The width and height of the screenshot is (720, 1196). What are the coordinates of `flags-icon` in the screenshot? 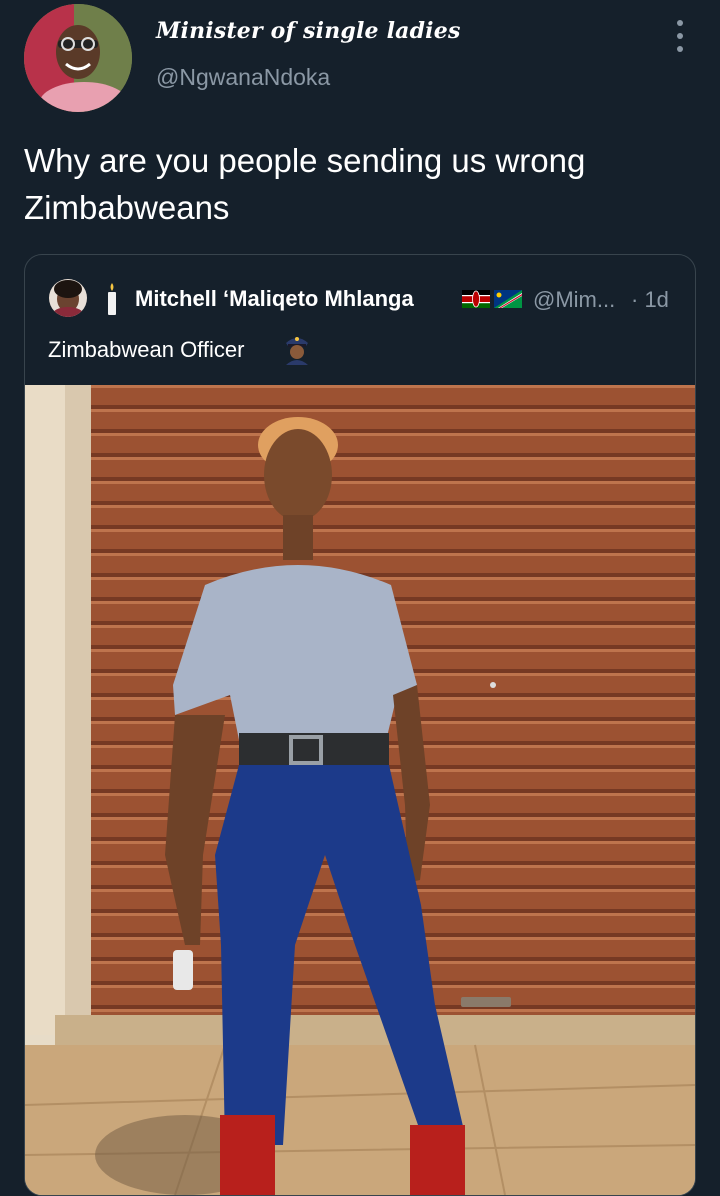 It's located at (492, 299).